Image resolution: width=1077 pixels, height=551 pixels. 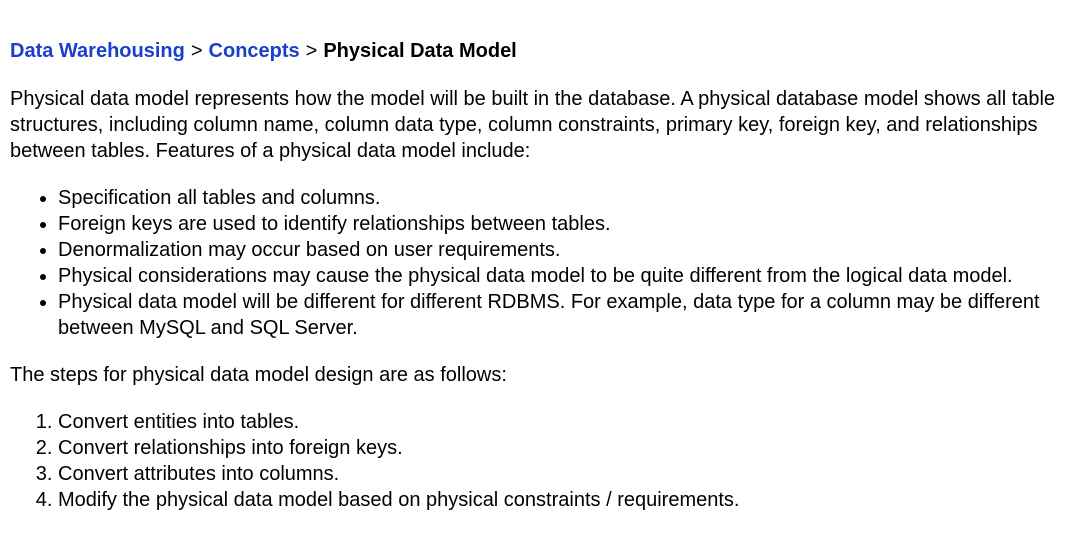 I want to click on list-item: Convert entities into tables., so click(x=562, y=422).